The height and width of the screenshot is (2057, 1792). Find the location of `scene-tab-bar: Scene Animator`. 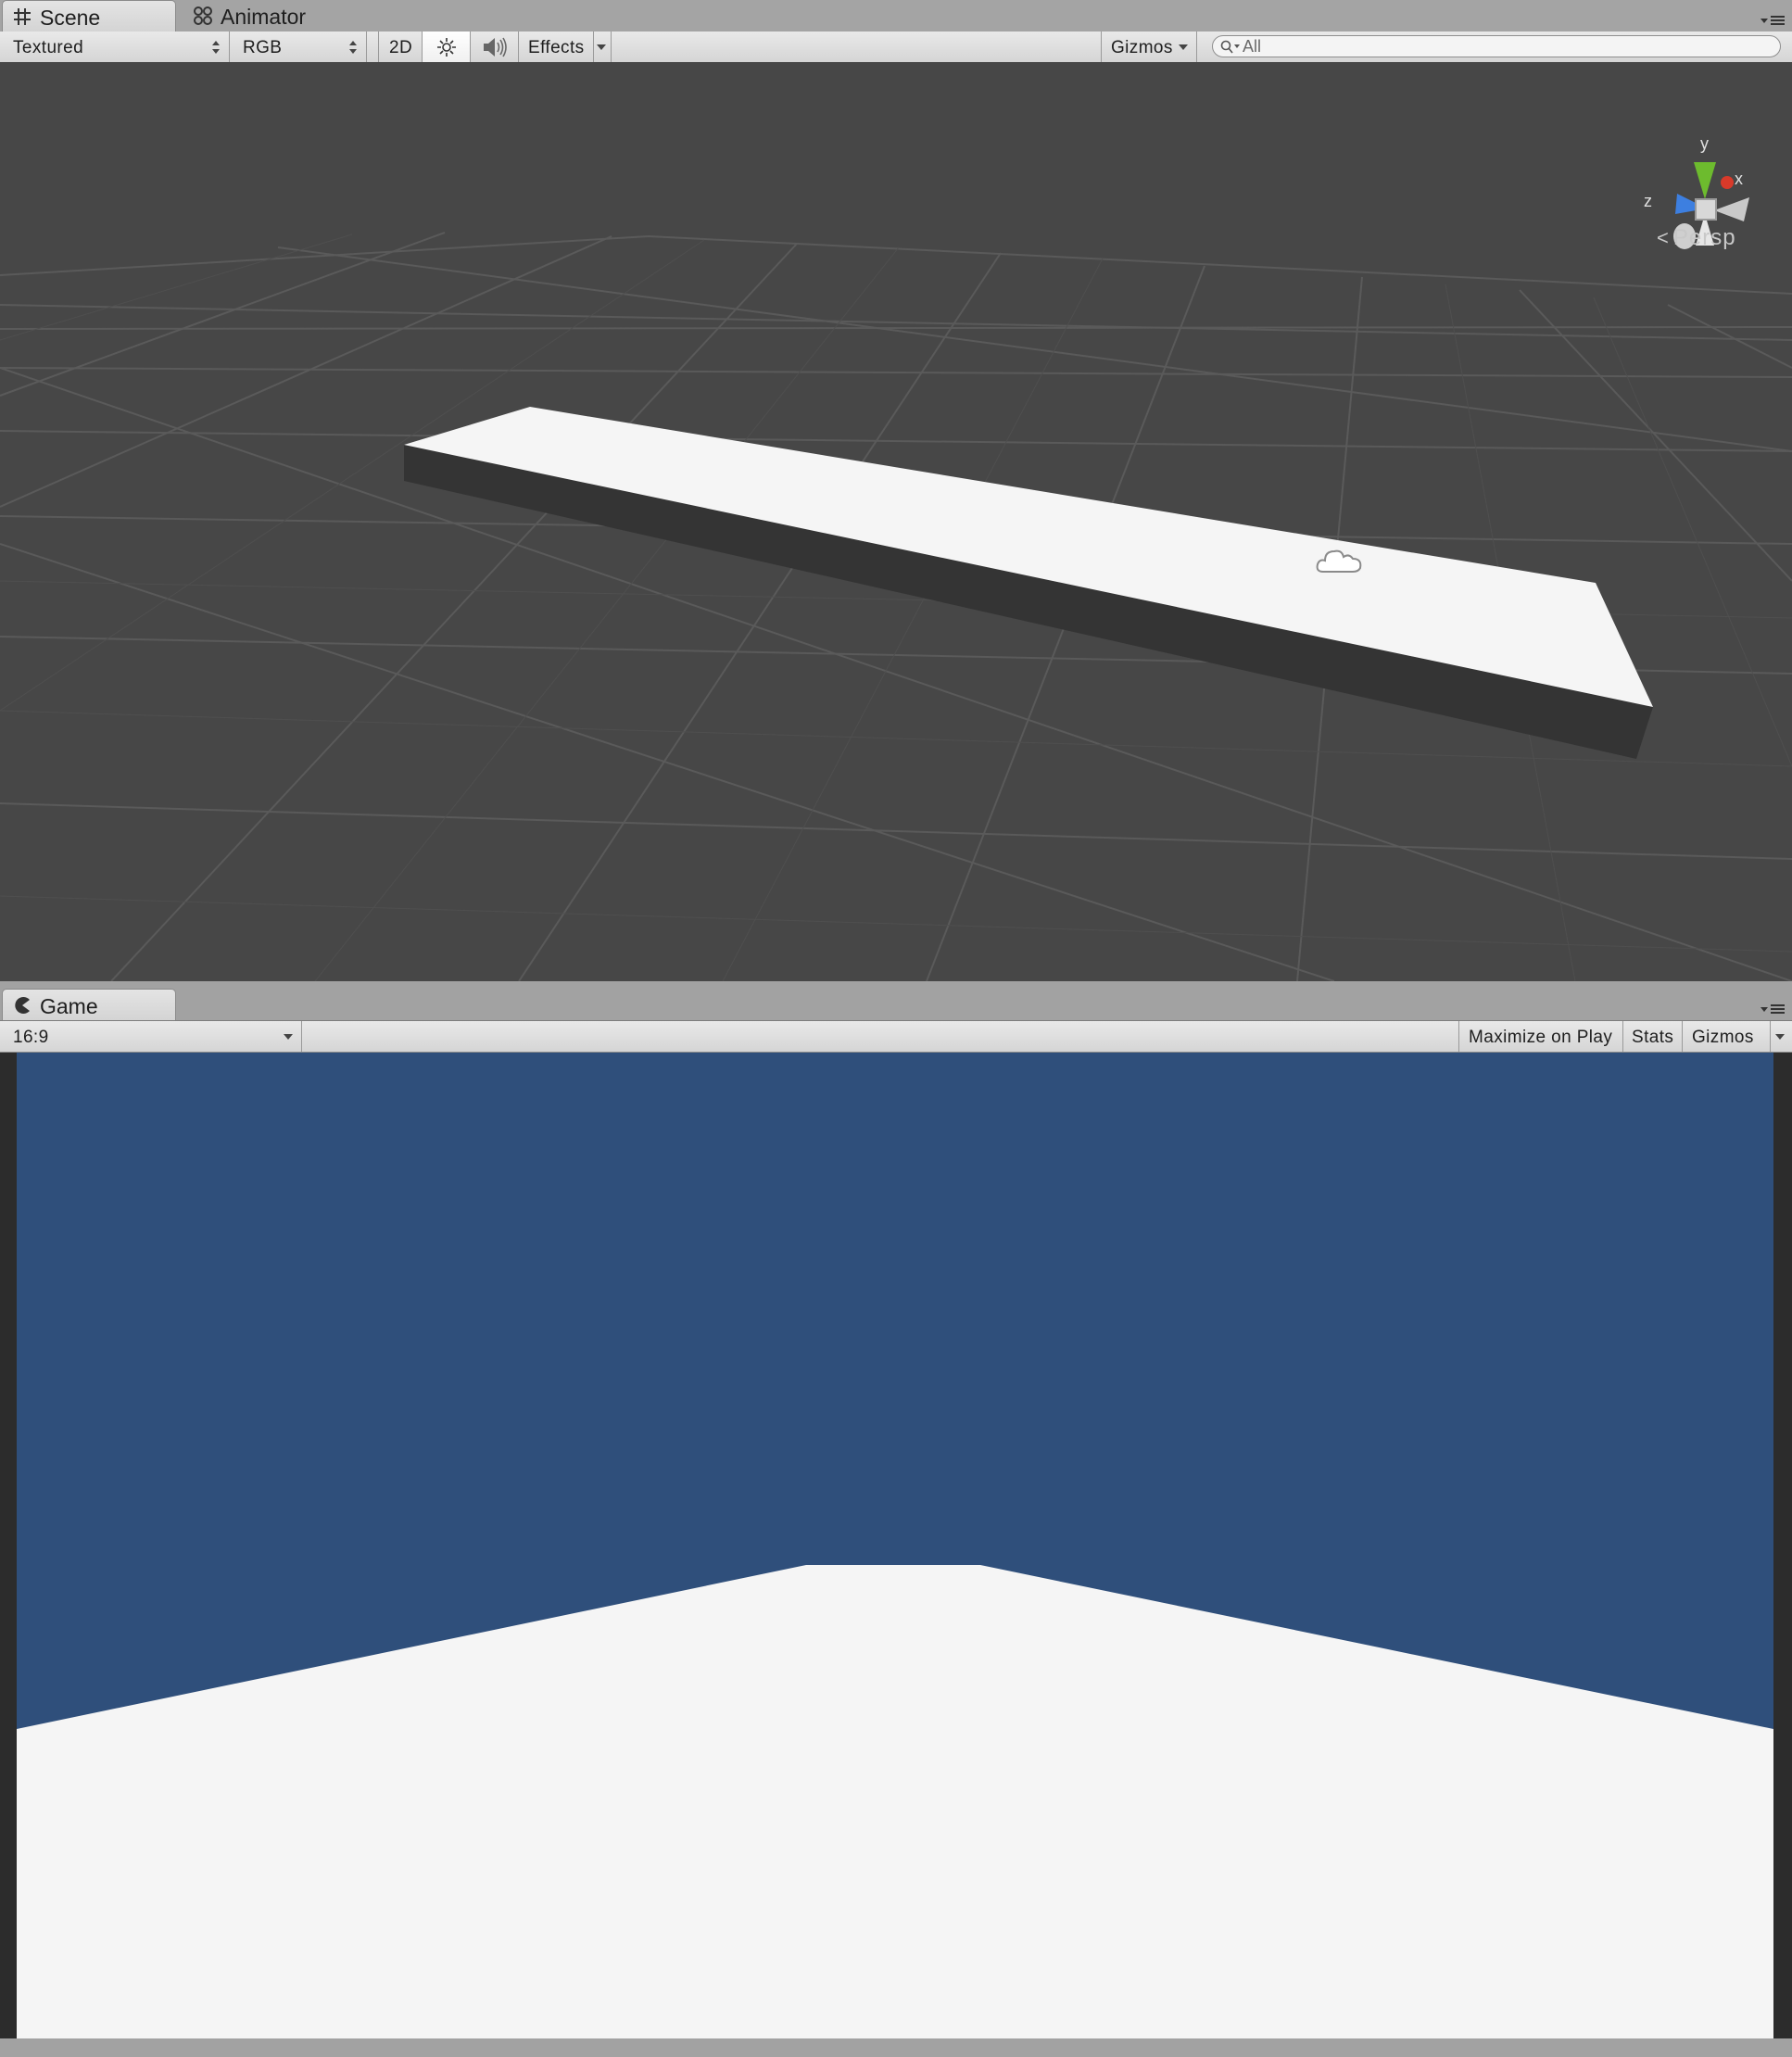

scene-tab-bar: Scene Animator is located at coordinates (896, 16).